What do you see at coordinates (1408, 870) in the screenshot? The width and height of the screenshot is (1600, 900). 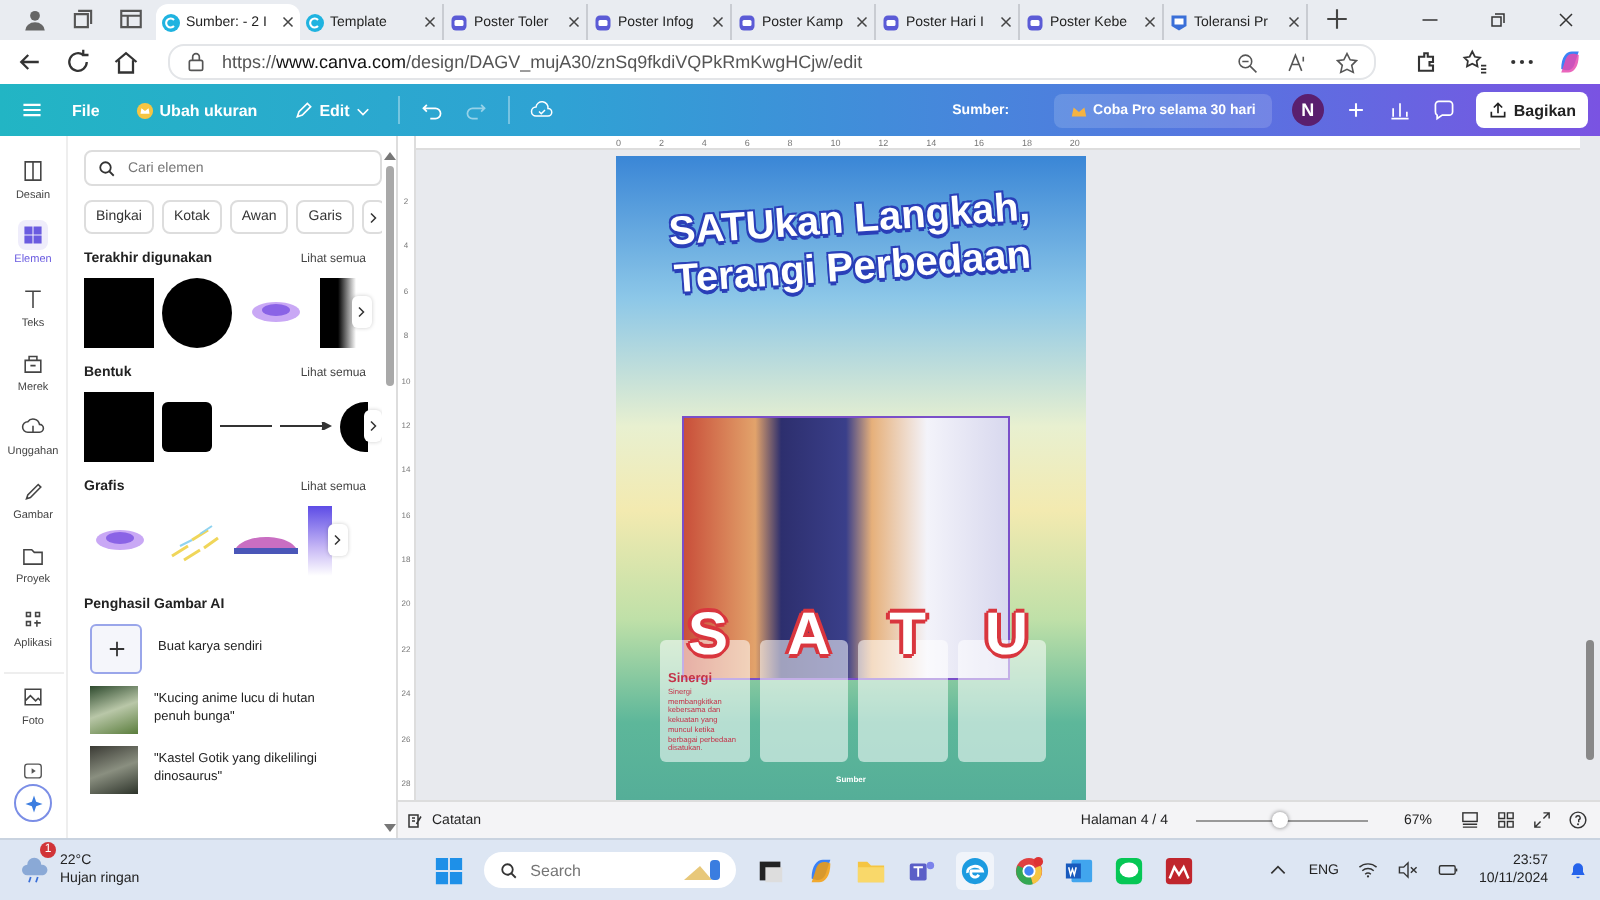 I see `volume-muted-icon` at bounding box center [1408, 870].